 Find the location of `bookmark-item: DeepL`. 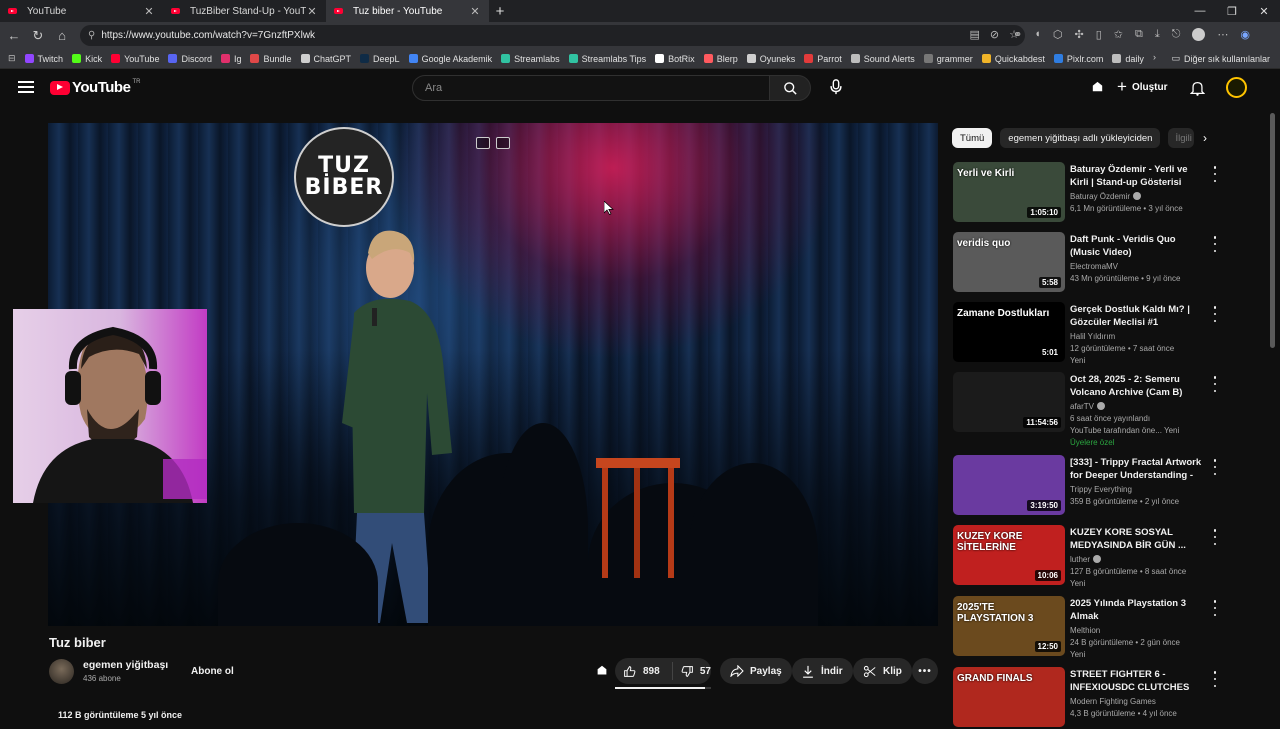

bookmark-item: DeepL is located at coordinates (380, 59).